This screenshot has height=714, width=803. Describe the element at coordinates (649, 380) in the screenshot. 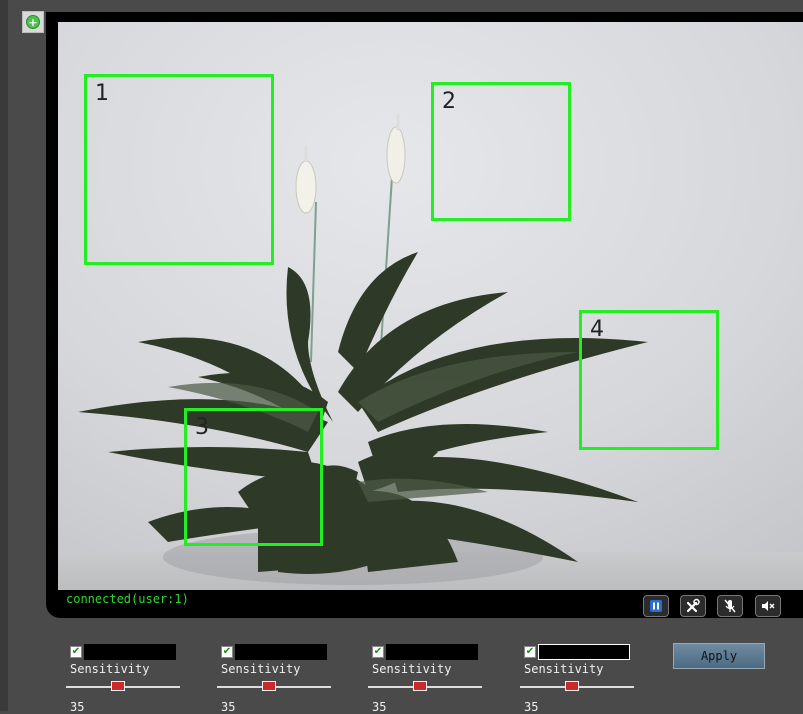

I see `detection-zone-4: 4` at that location.